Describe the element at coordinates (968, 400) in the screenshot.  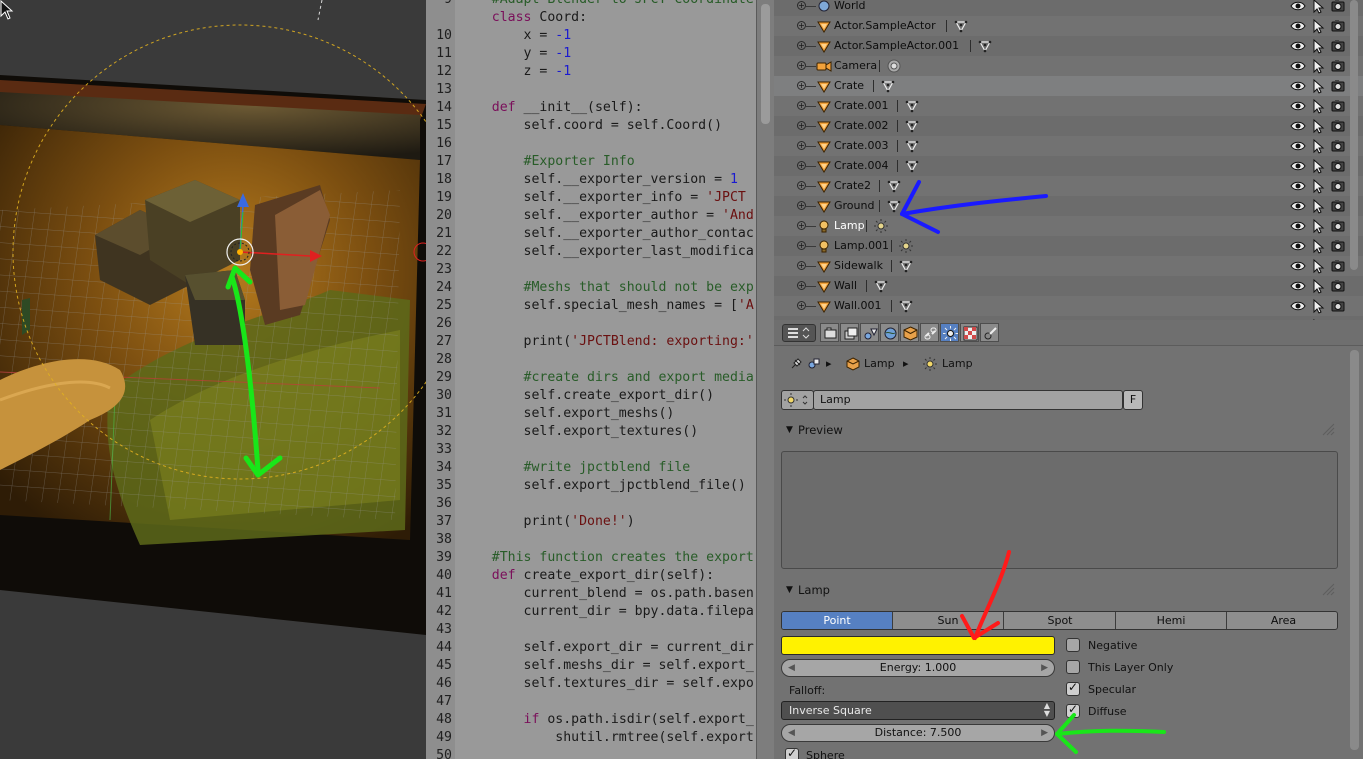
I see `datablock-name-field: Lamp` at that location.